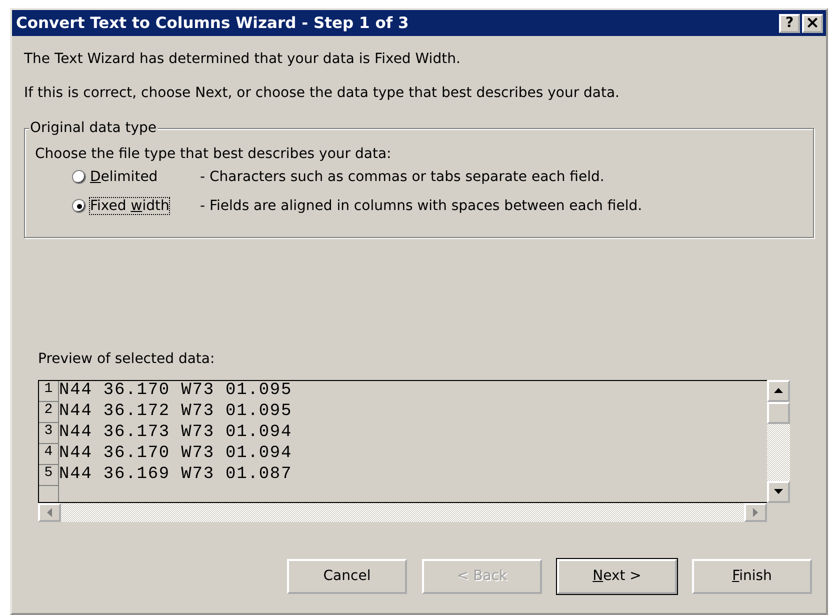 Image resolution: width=832 pixels, height=615 pixels. Describe the element at coordinates (213, 154) in the screenshot. I see `group-prompt: Choose the file type that best describes your data:` at that location.